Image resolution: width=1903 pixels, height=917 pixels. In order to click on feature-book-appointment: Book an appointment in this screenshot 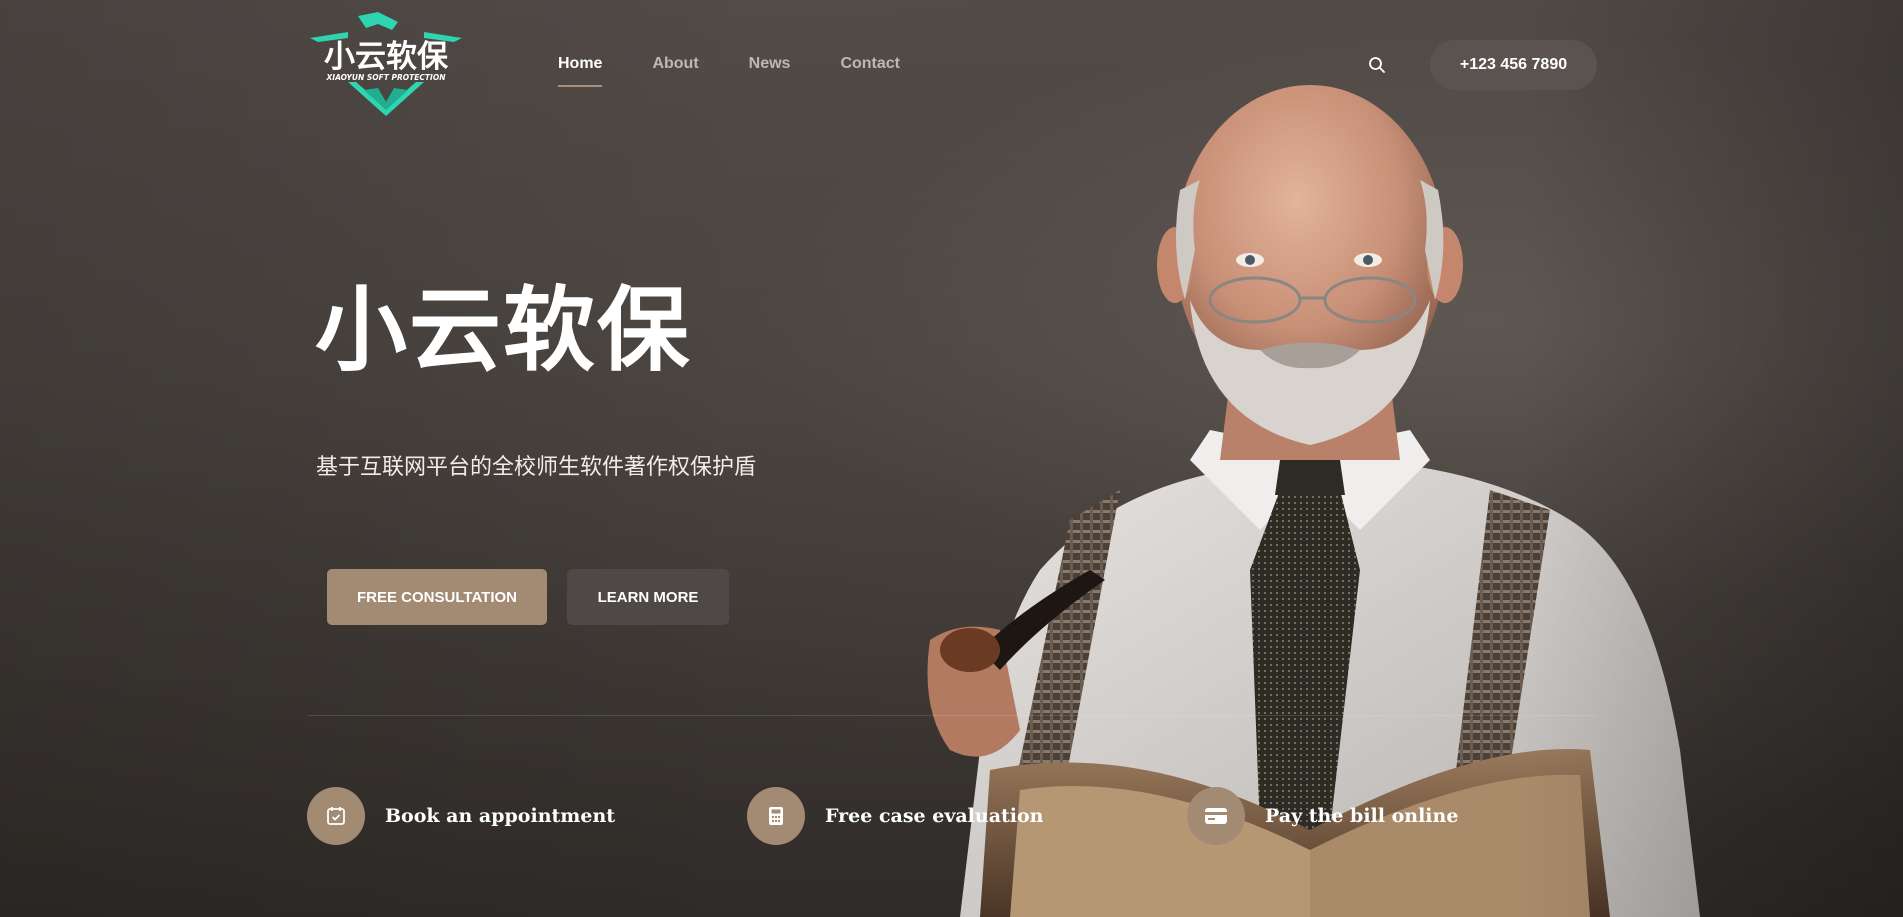, I will do `click(461, 816)`.